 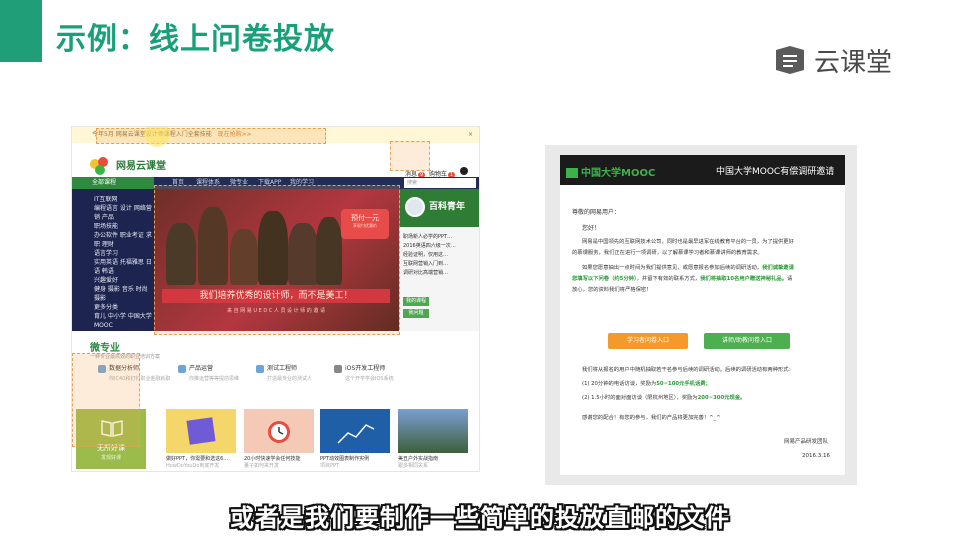 I want to click on category-line: 销 产品, so click(x=124, y=217).